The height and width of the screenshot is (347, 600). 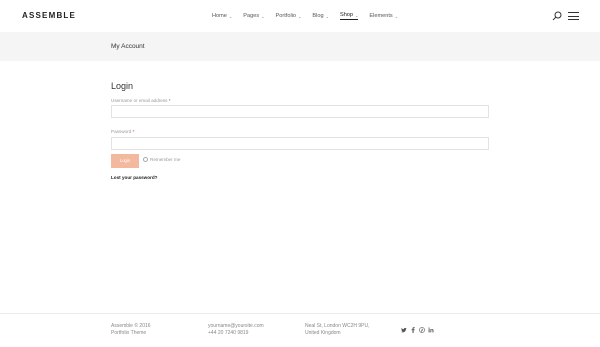 I want to click on nav-item-pages: Pages ⌄, so click(x=253, y=16).